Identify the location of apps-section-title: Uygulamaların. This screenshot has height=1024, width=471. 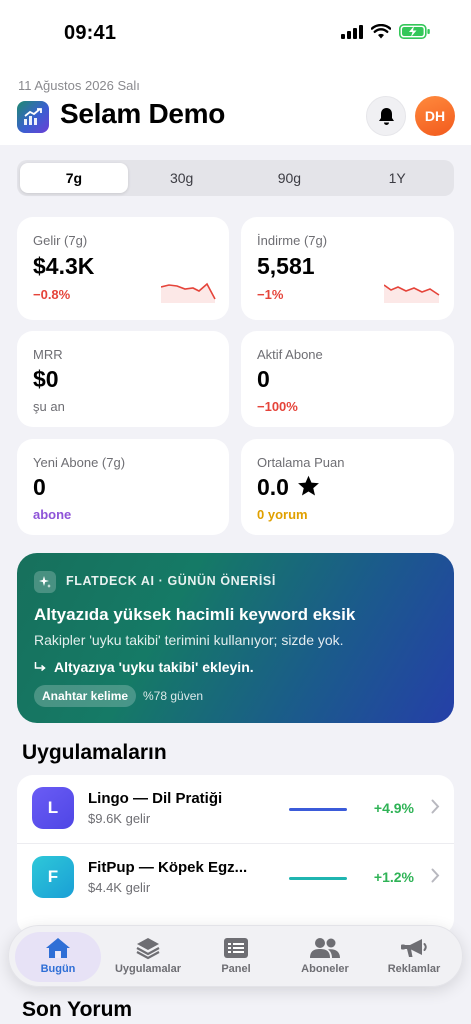
(94, 752).